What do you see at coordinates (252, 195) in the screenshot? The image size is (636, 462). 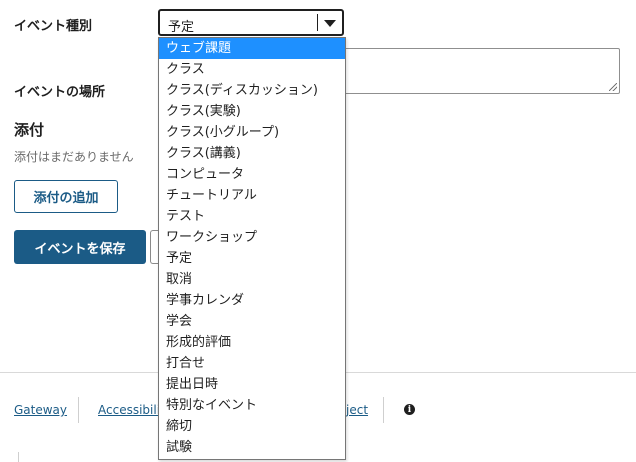 I see `dropdown-option: チュートリアル` at bounding box center [252, 195].